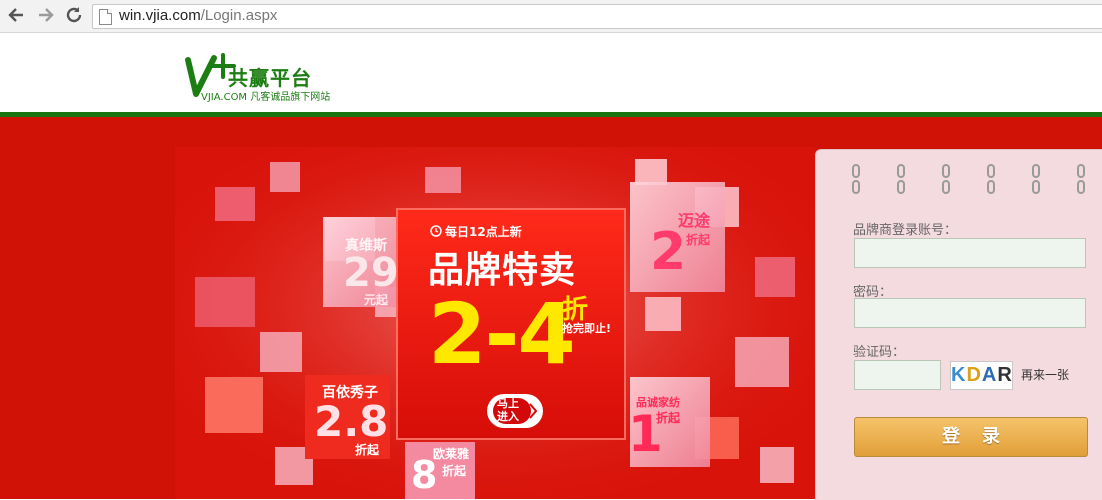 The width and height of the screenshot is (1102, 500). What do you see at coordinates (587, 328) in the screenshot?
I see `banner-discount-note: 抢完即止!` at bounding box center [587, 328].